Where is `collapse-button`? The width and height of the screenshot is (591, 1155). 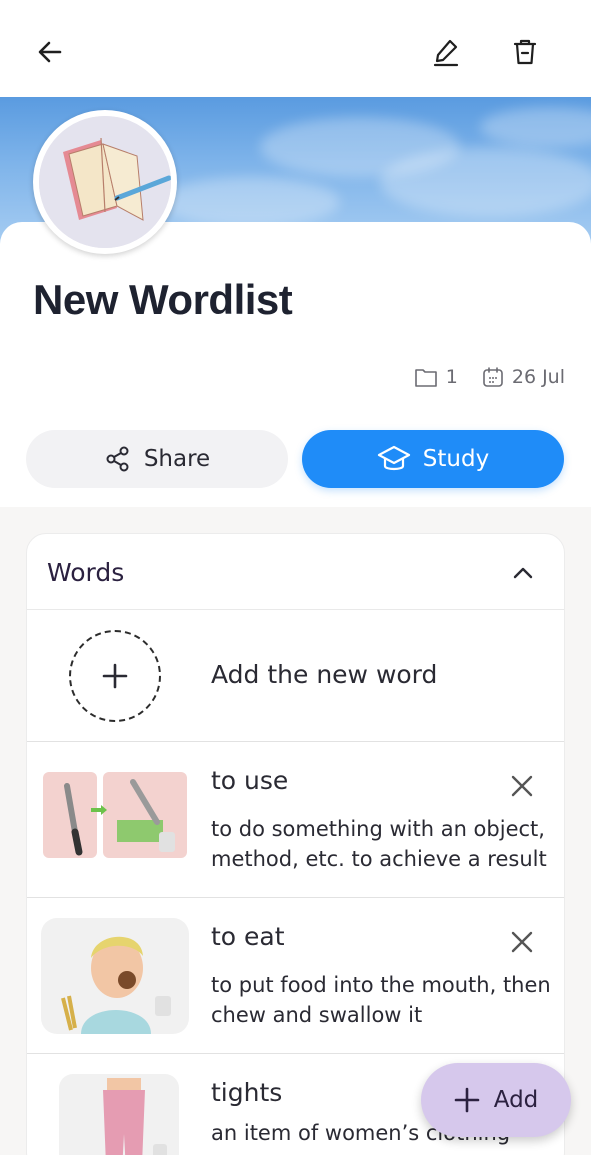
collapse-button is located at coordinates (523, 573).